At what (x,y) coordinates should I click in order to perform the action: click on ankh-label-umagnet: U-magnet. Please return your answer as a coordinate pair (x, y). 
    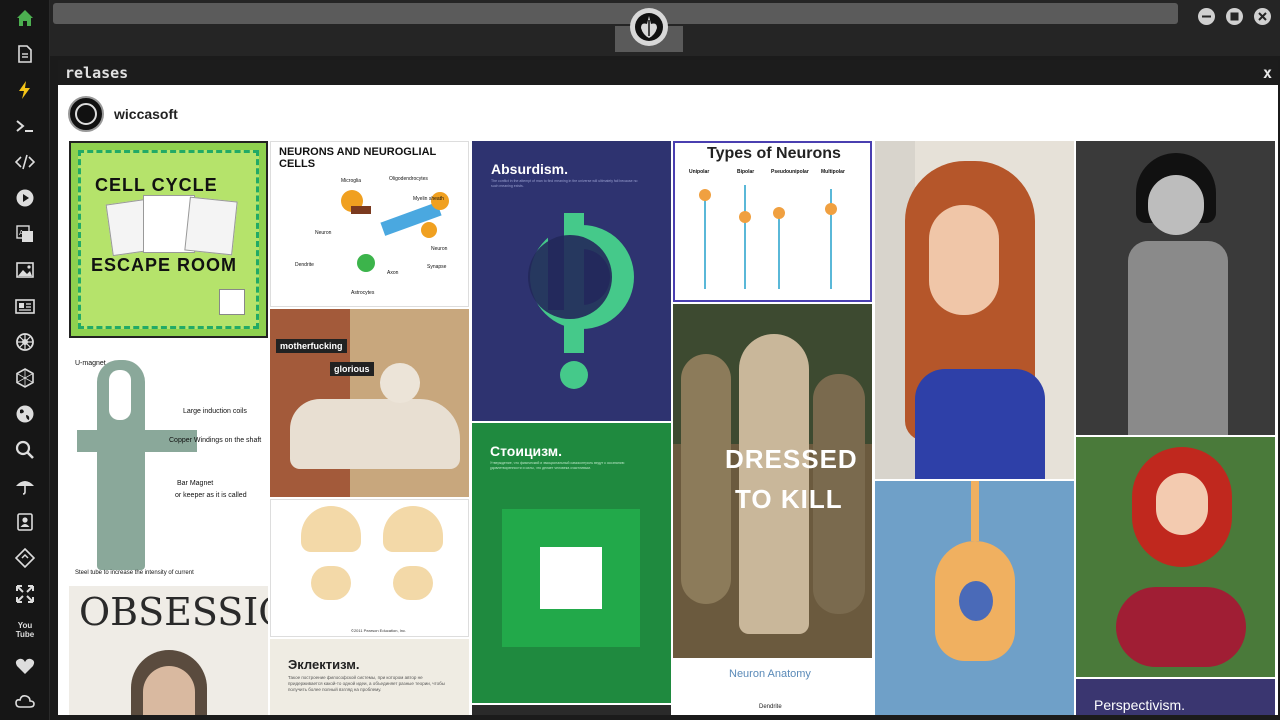
    Looking at the image, I should click on (90, 363).